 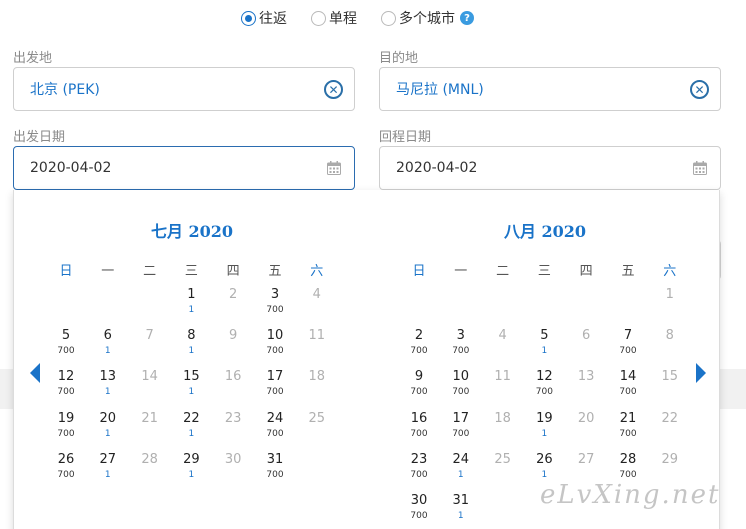 I want to click on calendar-day: 5 700, so click(x=66, y=348).